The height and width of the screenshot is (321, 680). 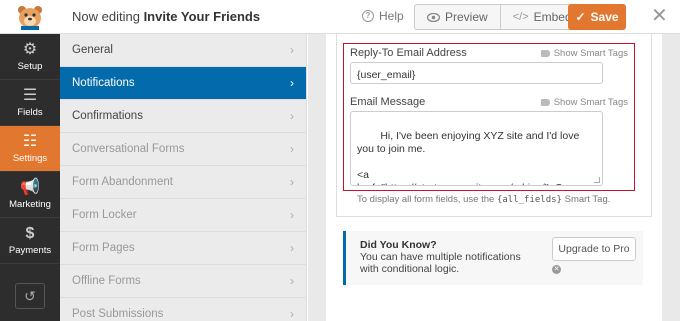 I want to click on menu-item-label: Conversational Forms, so click(x=128, y=149).